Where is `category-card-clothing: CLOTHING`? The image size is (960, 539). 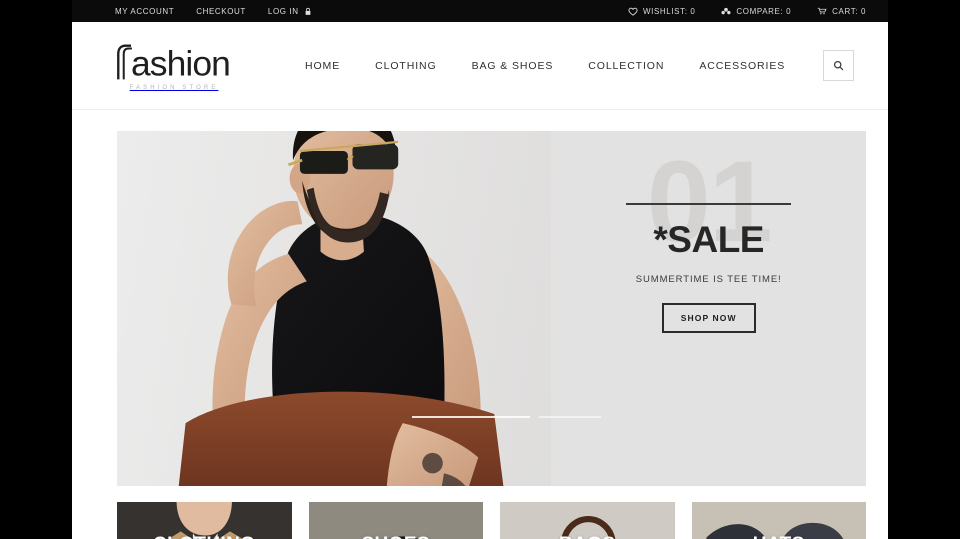
category-card-clothing: CLOTHING is located at coordinates (204, 520).